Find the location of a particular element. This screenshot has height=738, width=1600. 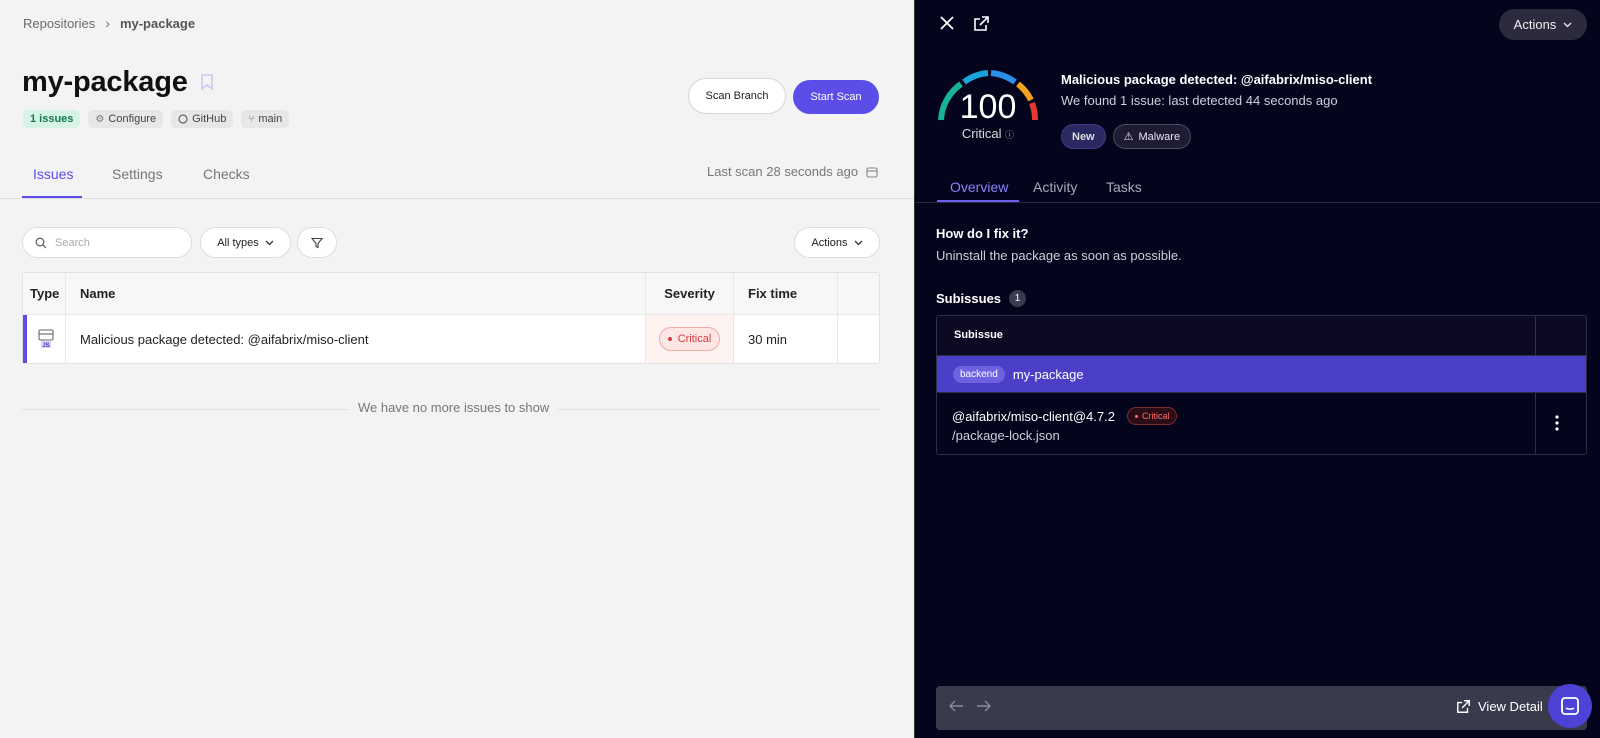

info-icon: ⓘ is located at coordinates (1009, 135).